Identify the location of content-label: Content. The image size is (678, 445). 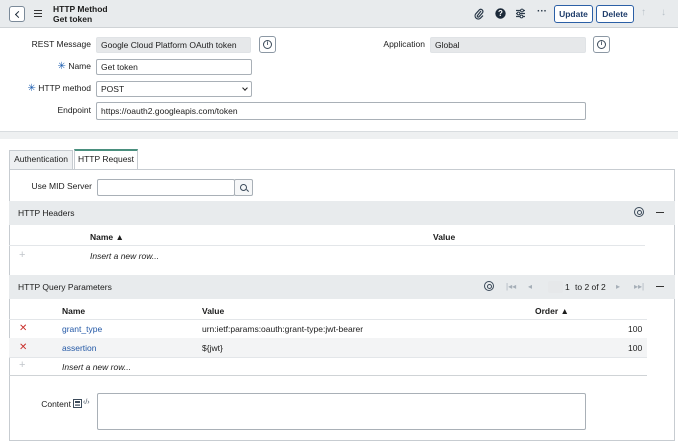
(56, 404).